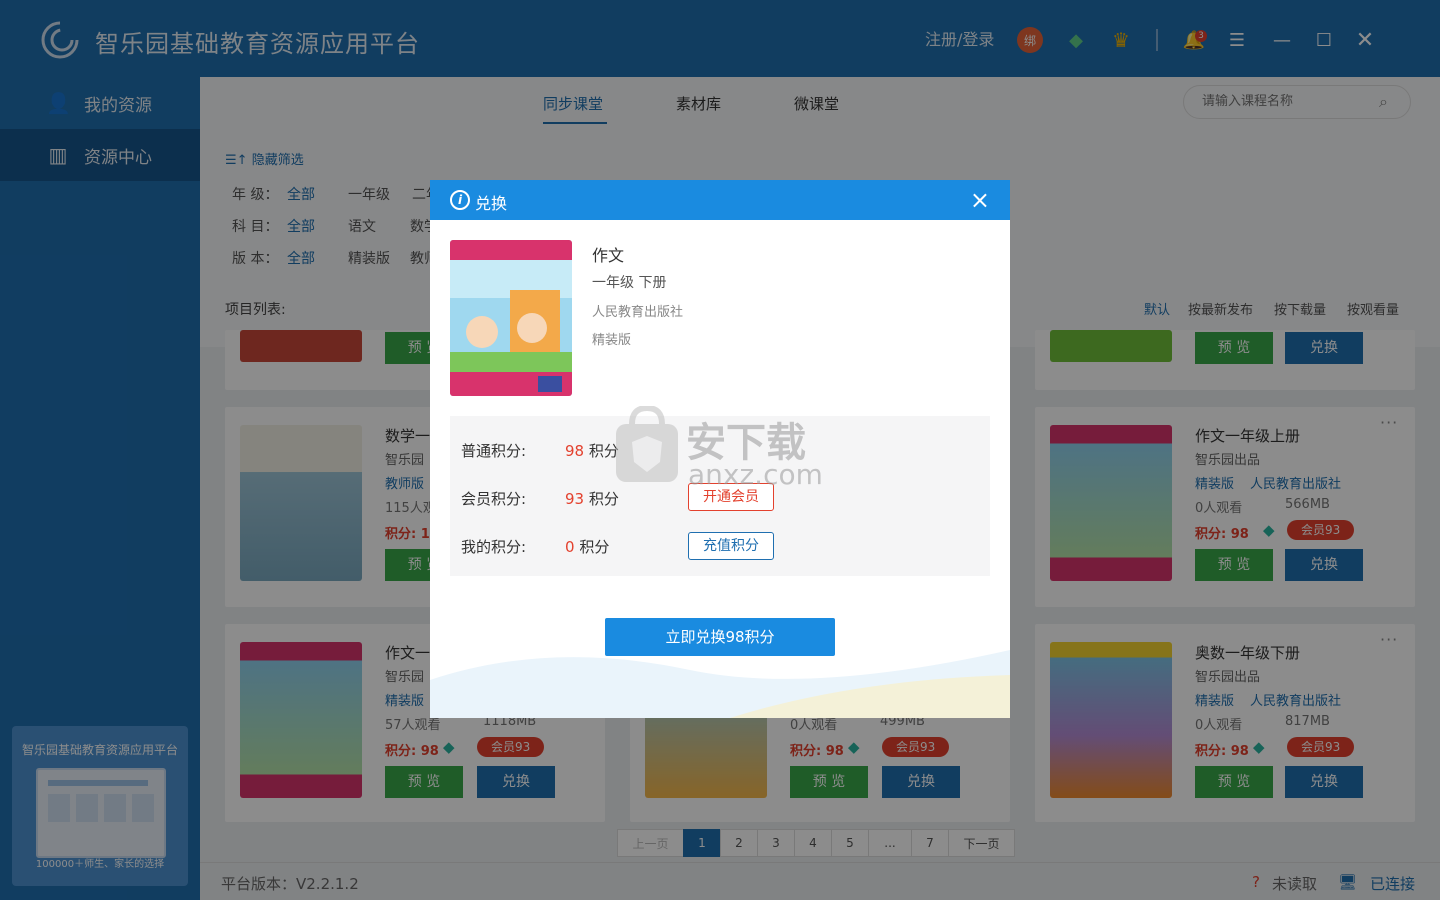  I want to click on shield-icon, so click(647, 444).